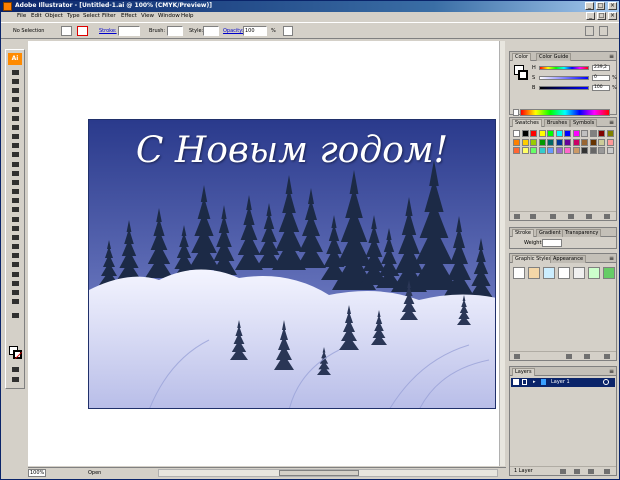 The image size is (620, 480). What do you see at coordinates (15, 90) in the screenshot?
I see `magic-wand-tool-icon` at bounding box center [15, 90].